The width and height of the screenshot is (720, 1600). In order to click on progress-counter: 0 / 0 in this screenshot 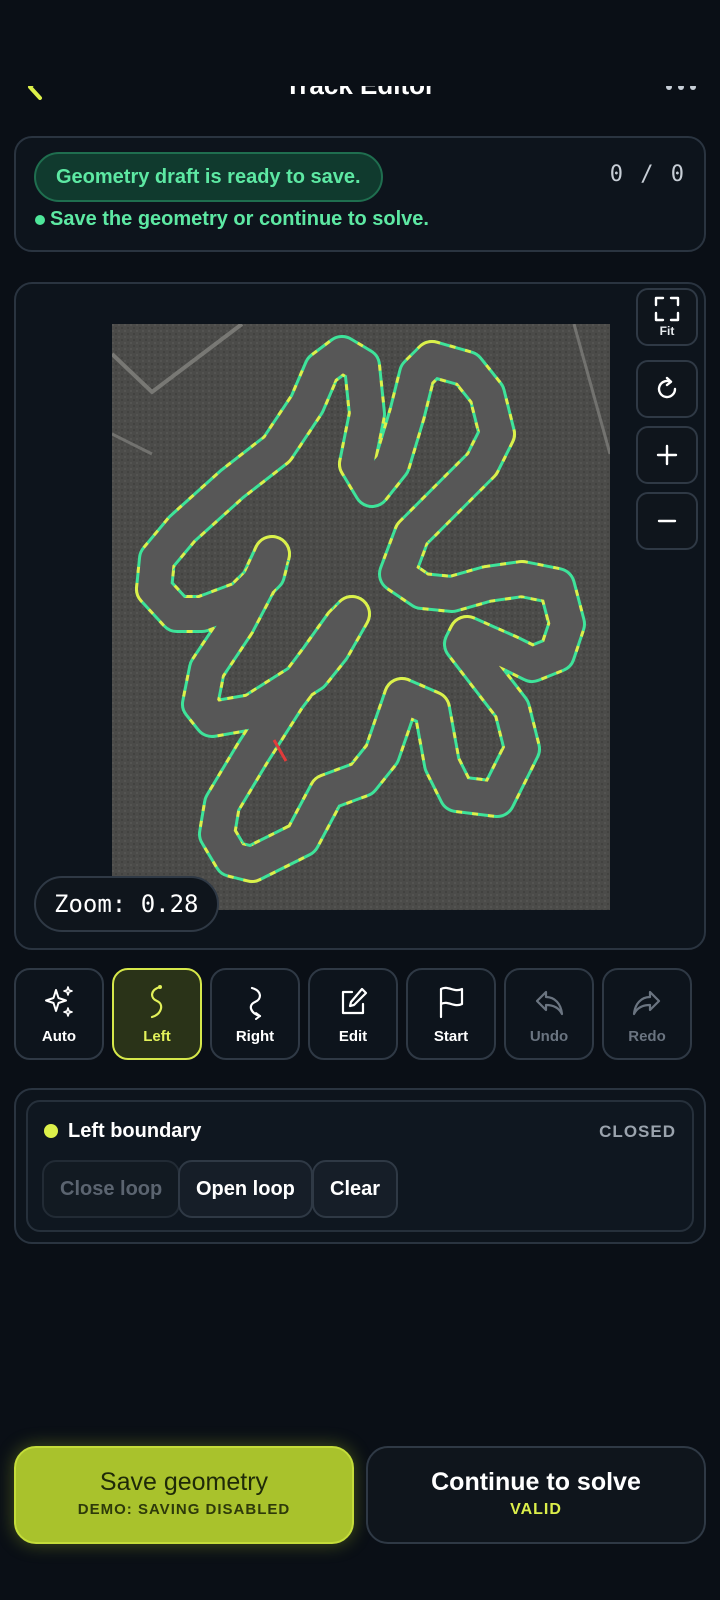, I will do `click(647, 174)`.